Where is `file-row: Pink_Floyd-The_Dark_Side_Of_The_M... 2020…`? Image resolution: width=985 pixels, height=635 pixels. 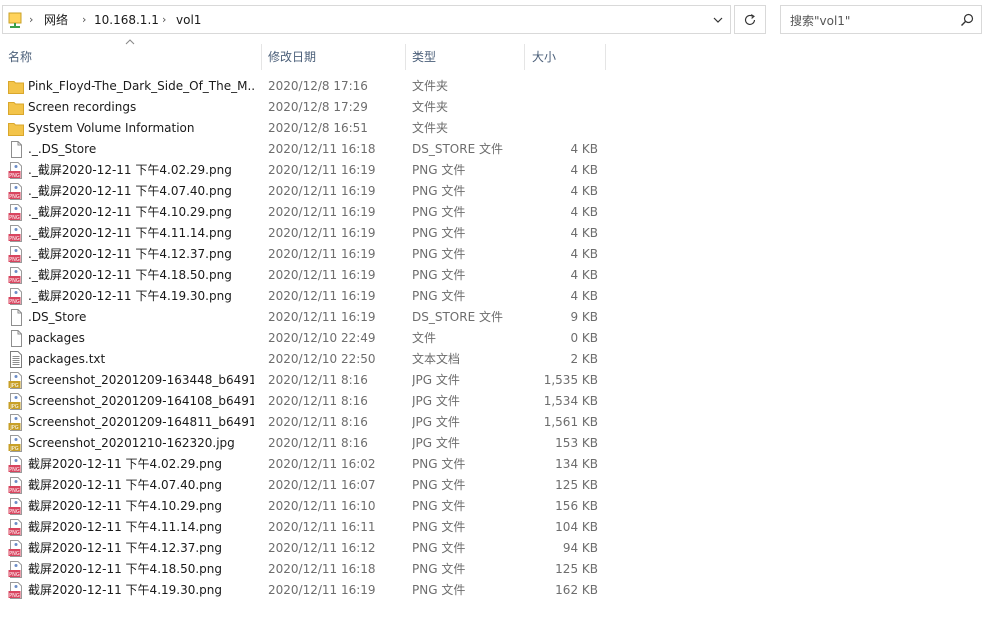
file-row: Pink_Floyd-The_Dark_Side_Of_The_M... 2020… is located at coordinates (492, 86).